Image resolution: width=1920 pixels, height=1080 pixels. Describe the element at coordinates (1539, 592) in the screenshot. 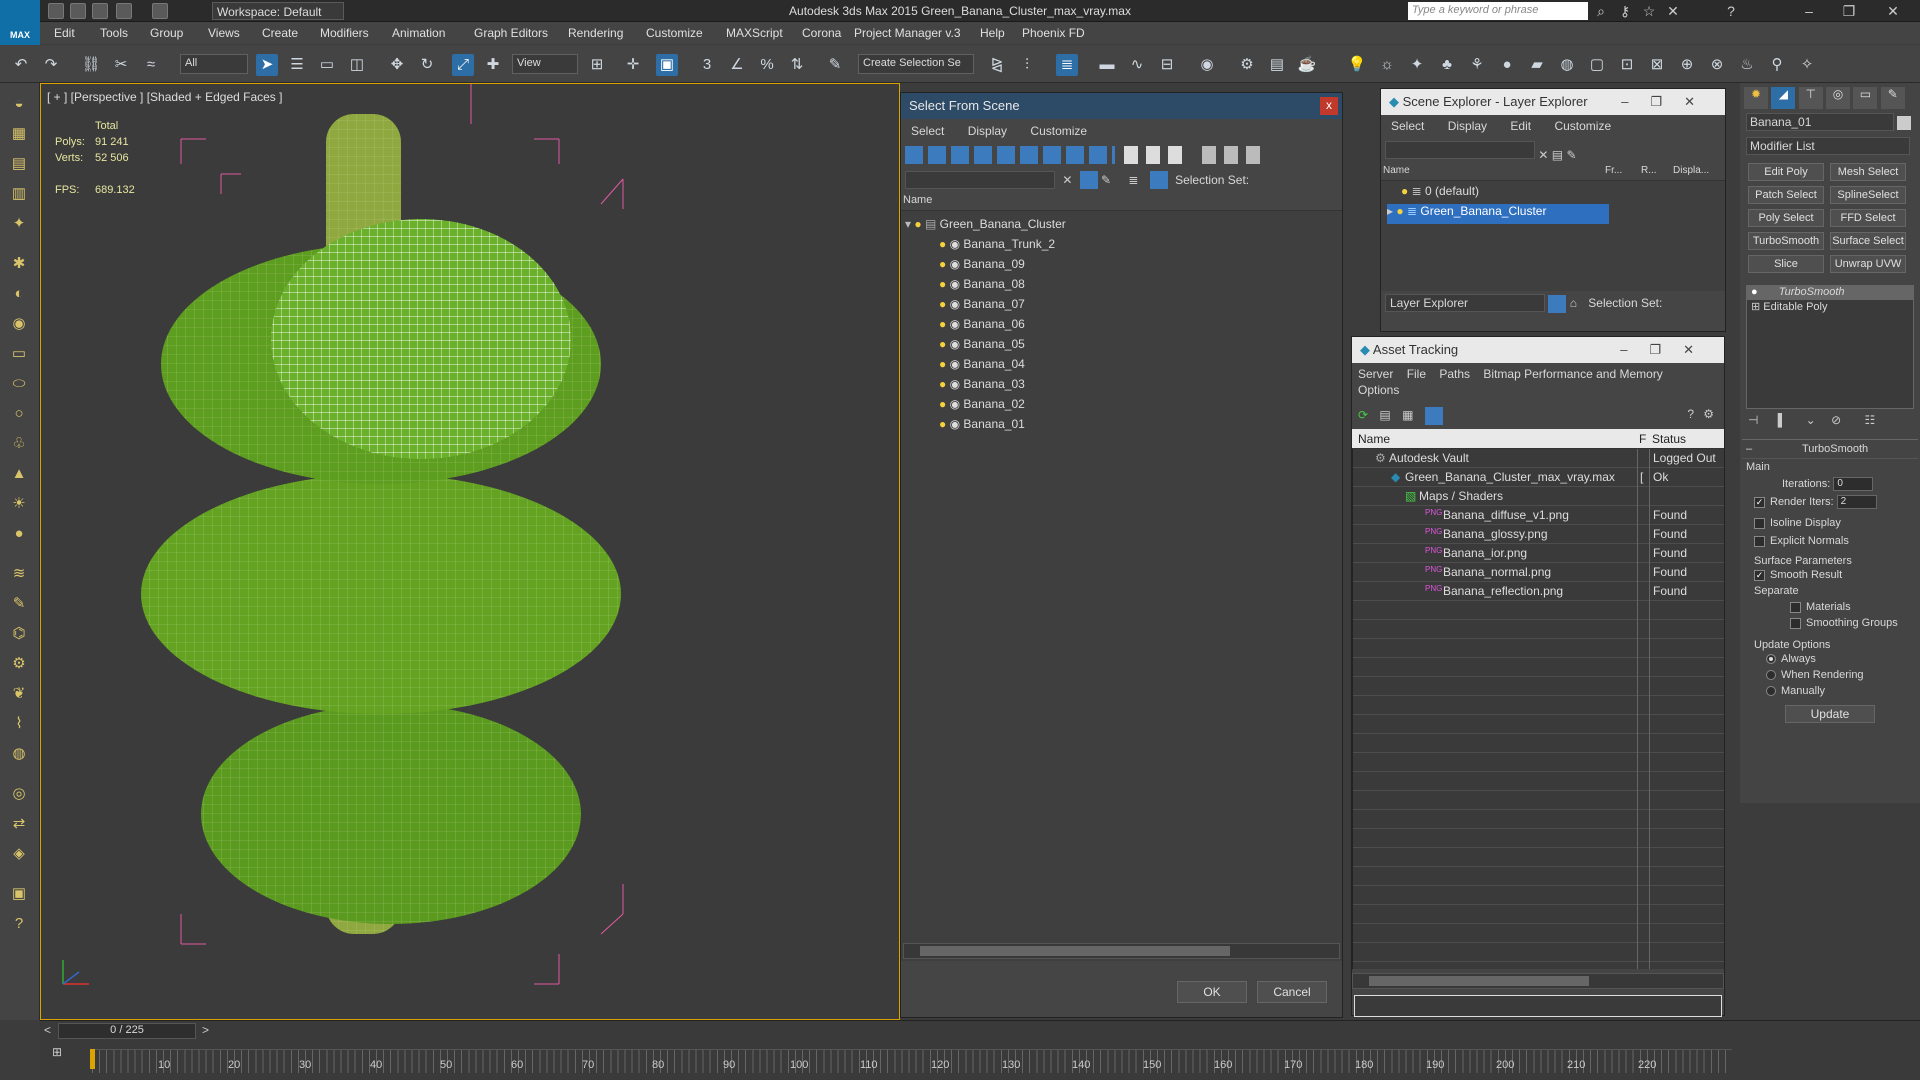

I see `table-row: PNG Banana_reflection.png Found` at that location.